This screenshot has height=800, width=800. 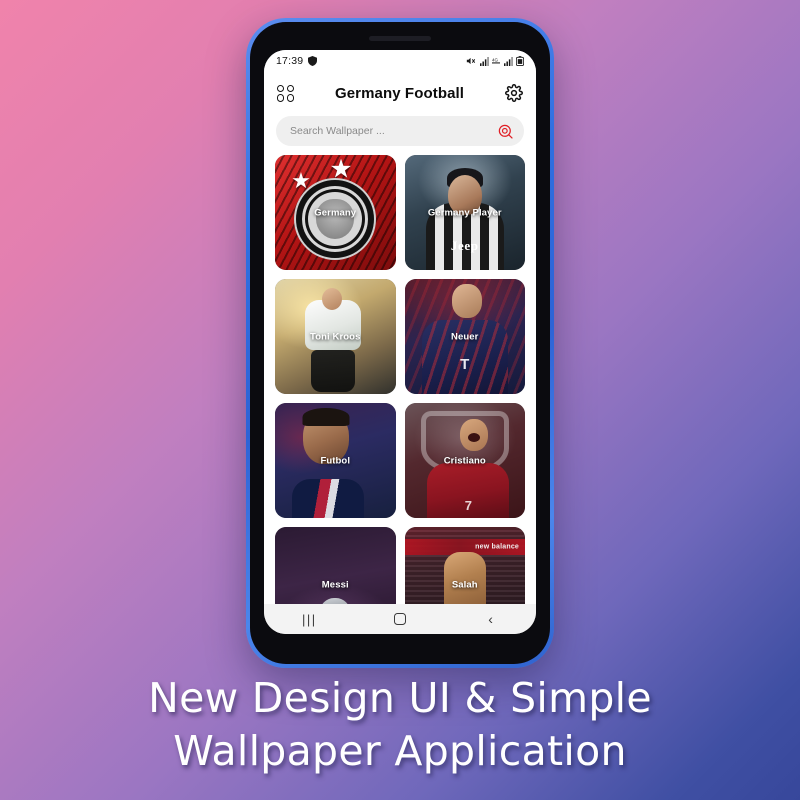 I want to click on shield-icon, so click(x=313, y=61).